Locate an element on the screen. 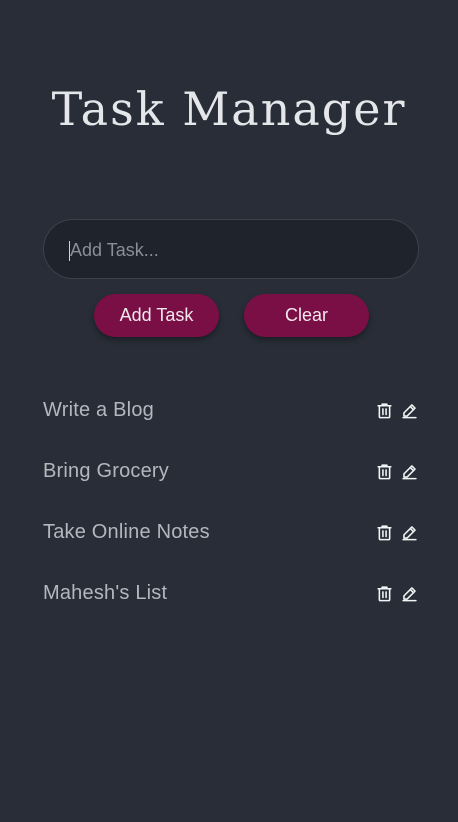 Image resolution: width=458 pixels, height=822 pixels. task-item: Mahesh's List is located at coordinates (231, 593).